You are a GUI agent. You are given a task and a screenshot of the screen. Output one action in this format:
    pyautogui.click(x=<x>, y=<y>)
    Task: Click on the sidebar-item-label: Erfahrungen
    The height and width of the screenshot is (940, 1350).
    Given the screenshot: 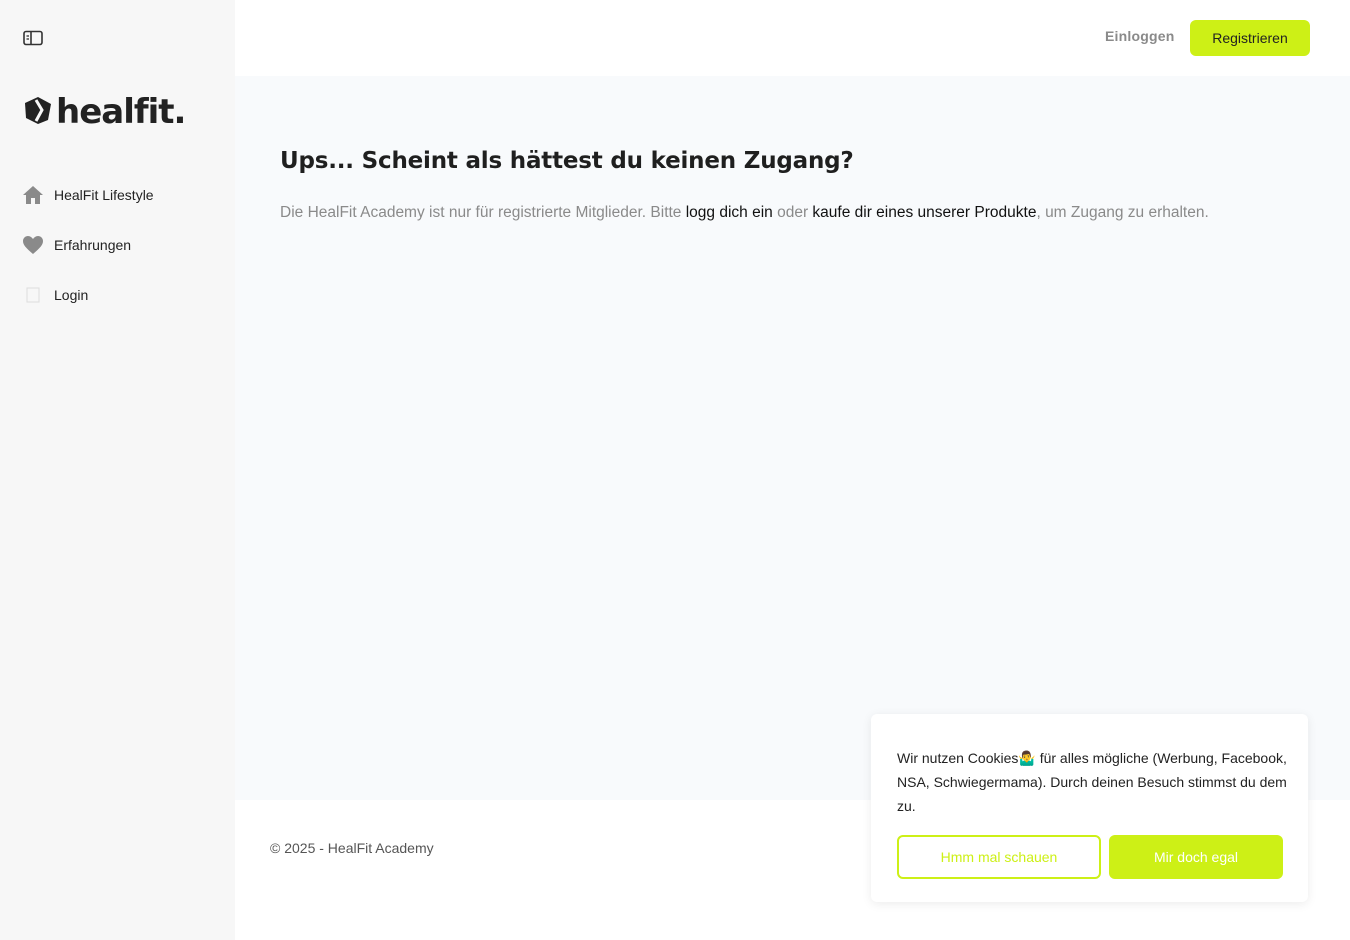 What is the action you would take?
    pyautogui.click(x=93, y=245)
    